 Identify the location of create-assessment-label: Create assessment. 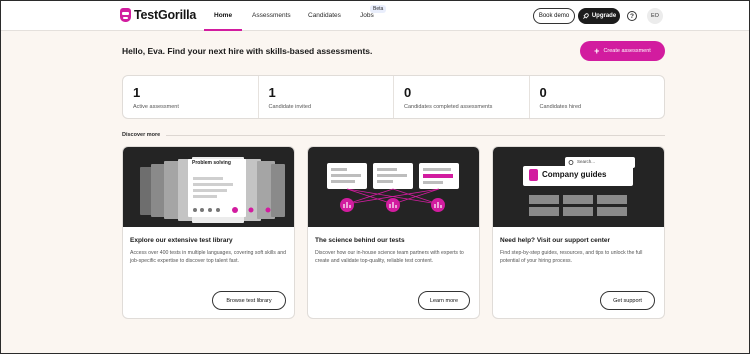
(627, 51).